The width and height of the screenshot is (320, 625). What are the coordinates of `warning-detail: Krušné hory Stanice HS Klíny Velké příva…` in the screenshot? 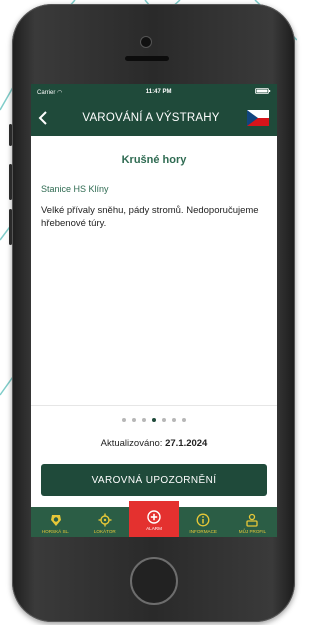 It's located at (154, 192).